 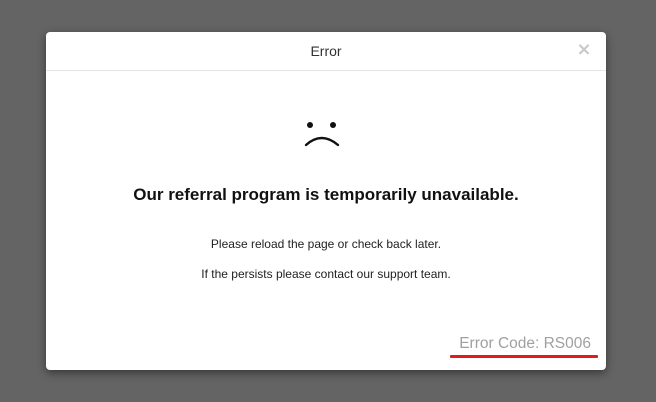 What do you see at coordinates (584, 50) in the screenshot?
I see `close-button: ×` at bounding box center [584, 50].